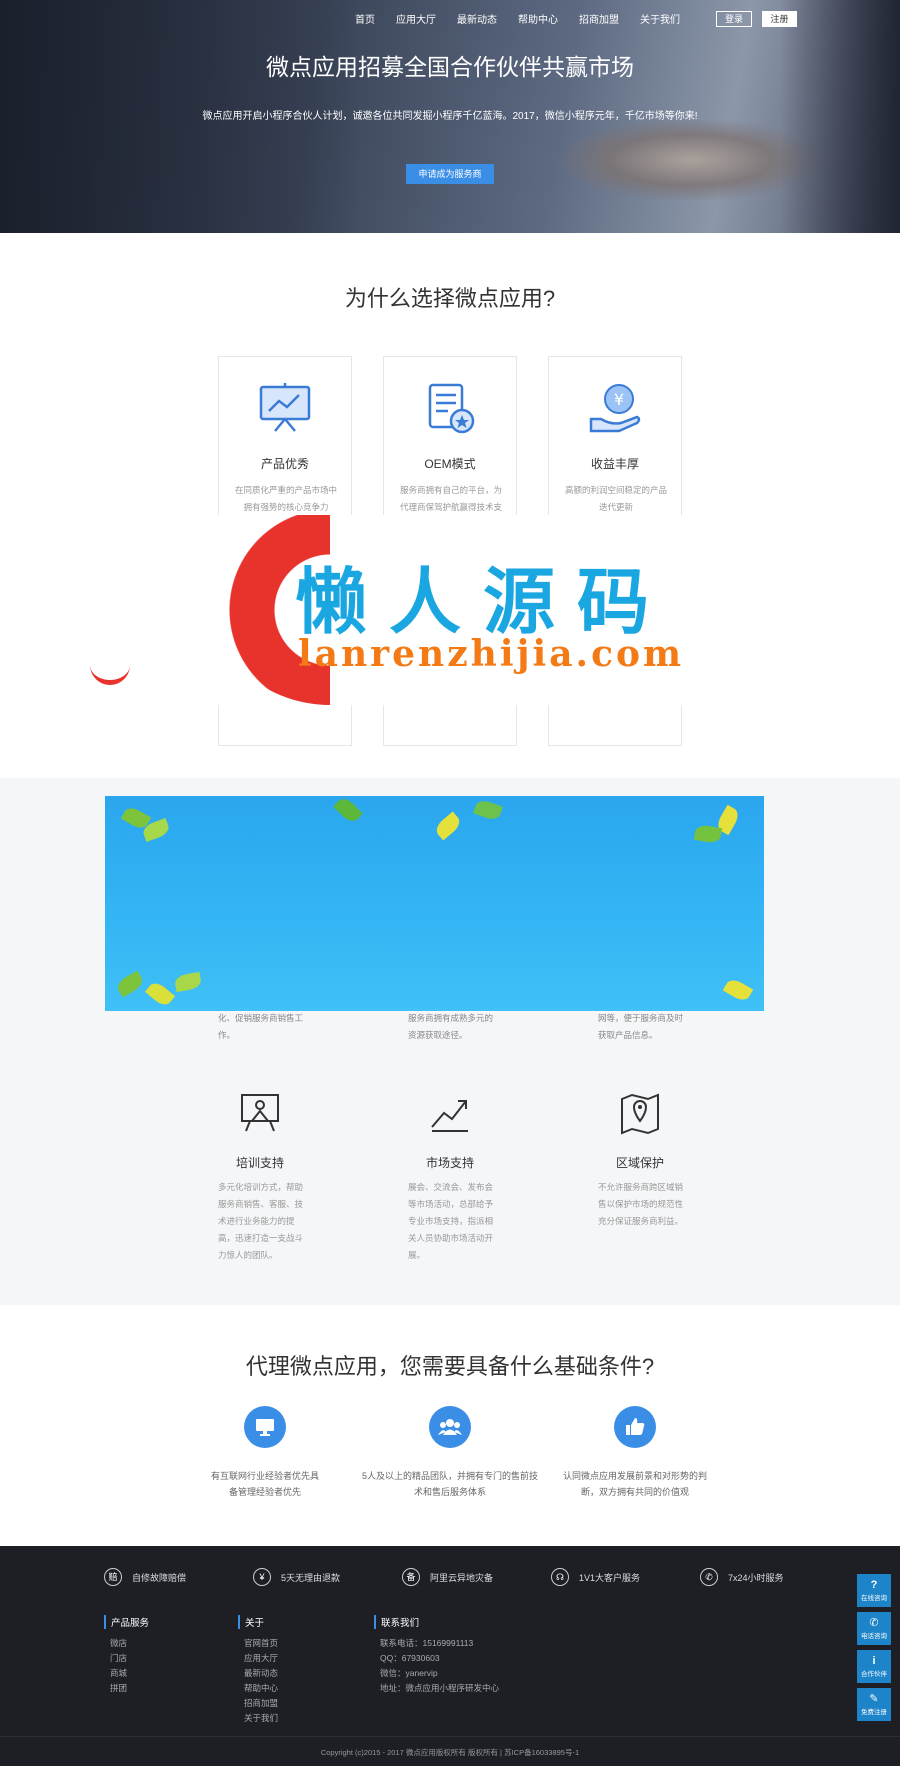 This screenshot has width=900, height=1766. I want to click on footer-link: 帮助中心, so click(258, 1688).